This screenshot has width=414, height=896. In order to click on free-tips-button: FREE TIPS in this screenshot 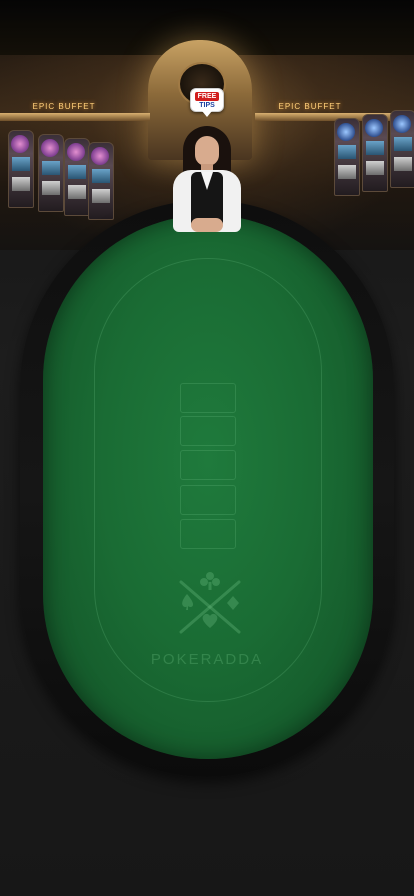, I will do `click(207, 102)`.